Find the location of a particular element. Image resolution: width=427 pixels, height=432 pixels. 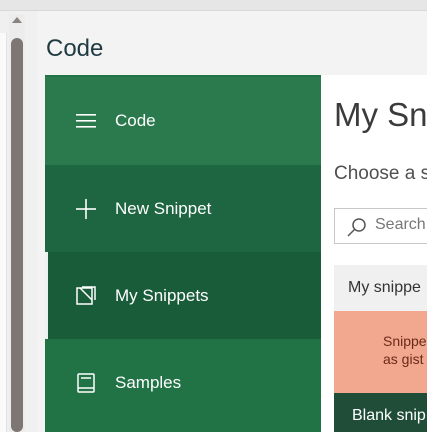

pane-title: Code is located at coordinates (75, 48).